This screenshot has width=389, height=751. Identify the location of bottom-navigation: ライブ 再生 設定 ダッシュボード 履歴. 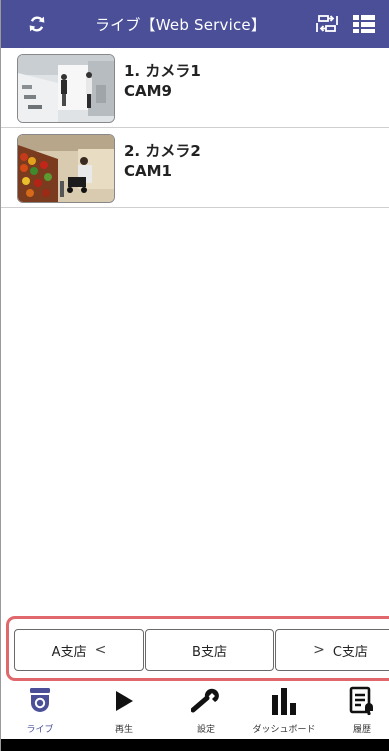
(195, 710).